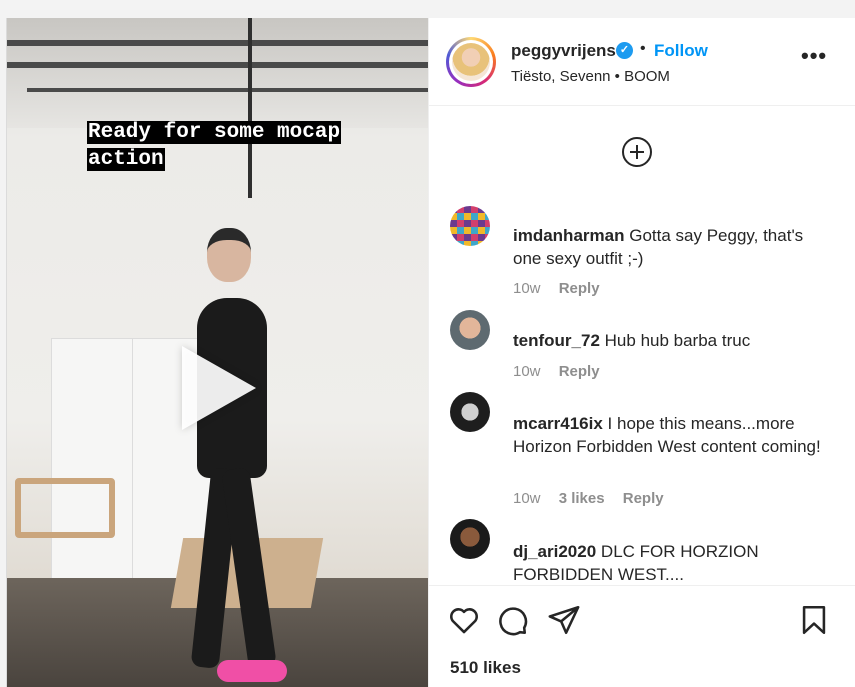 This screenshot has height=687, width=855. I want to click on heart-icon, so click(464, 620).